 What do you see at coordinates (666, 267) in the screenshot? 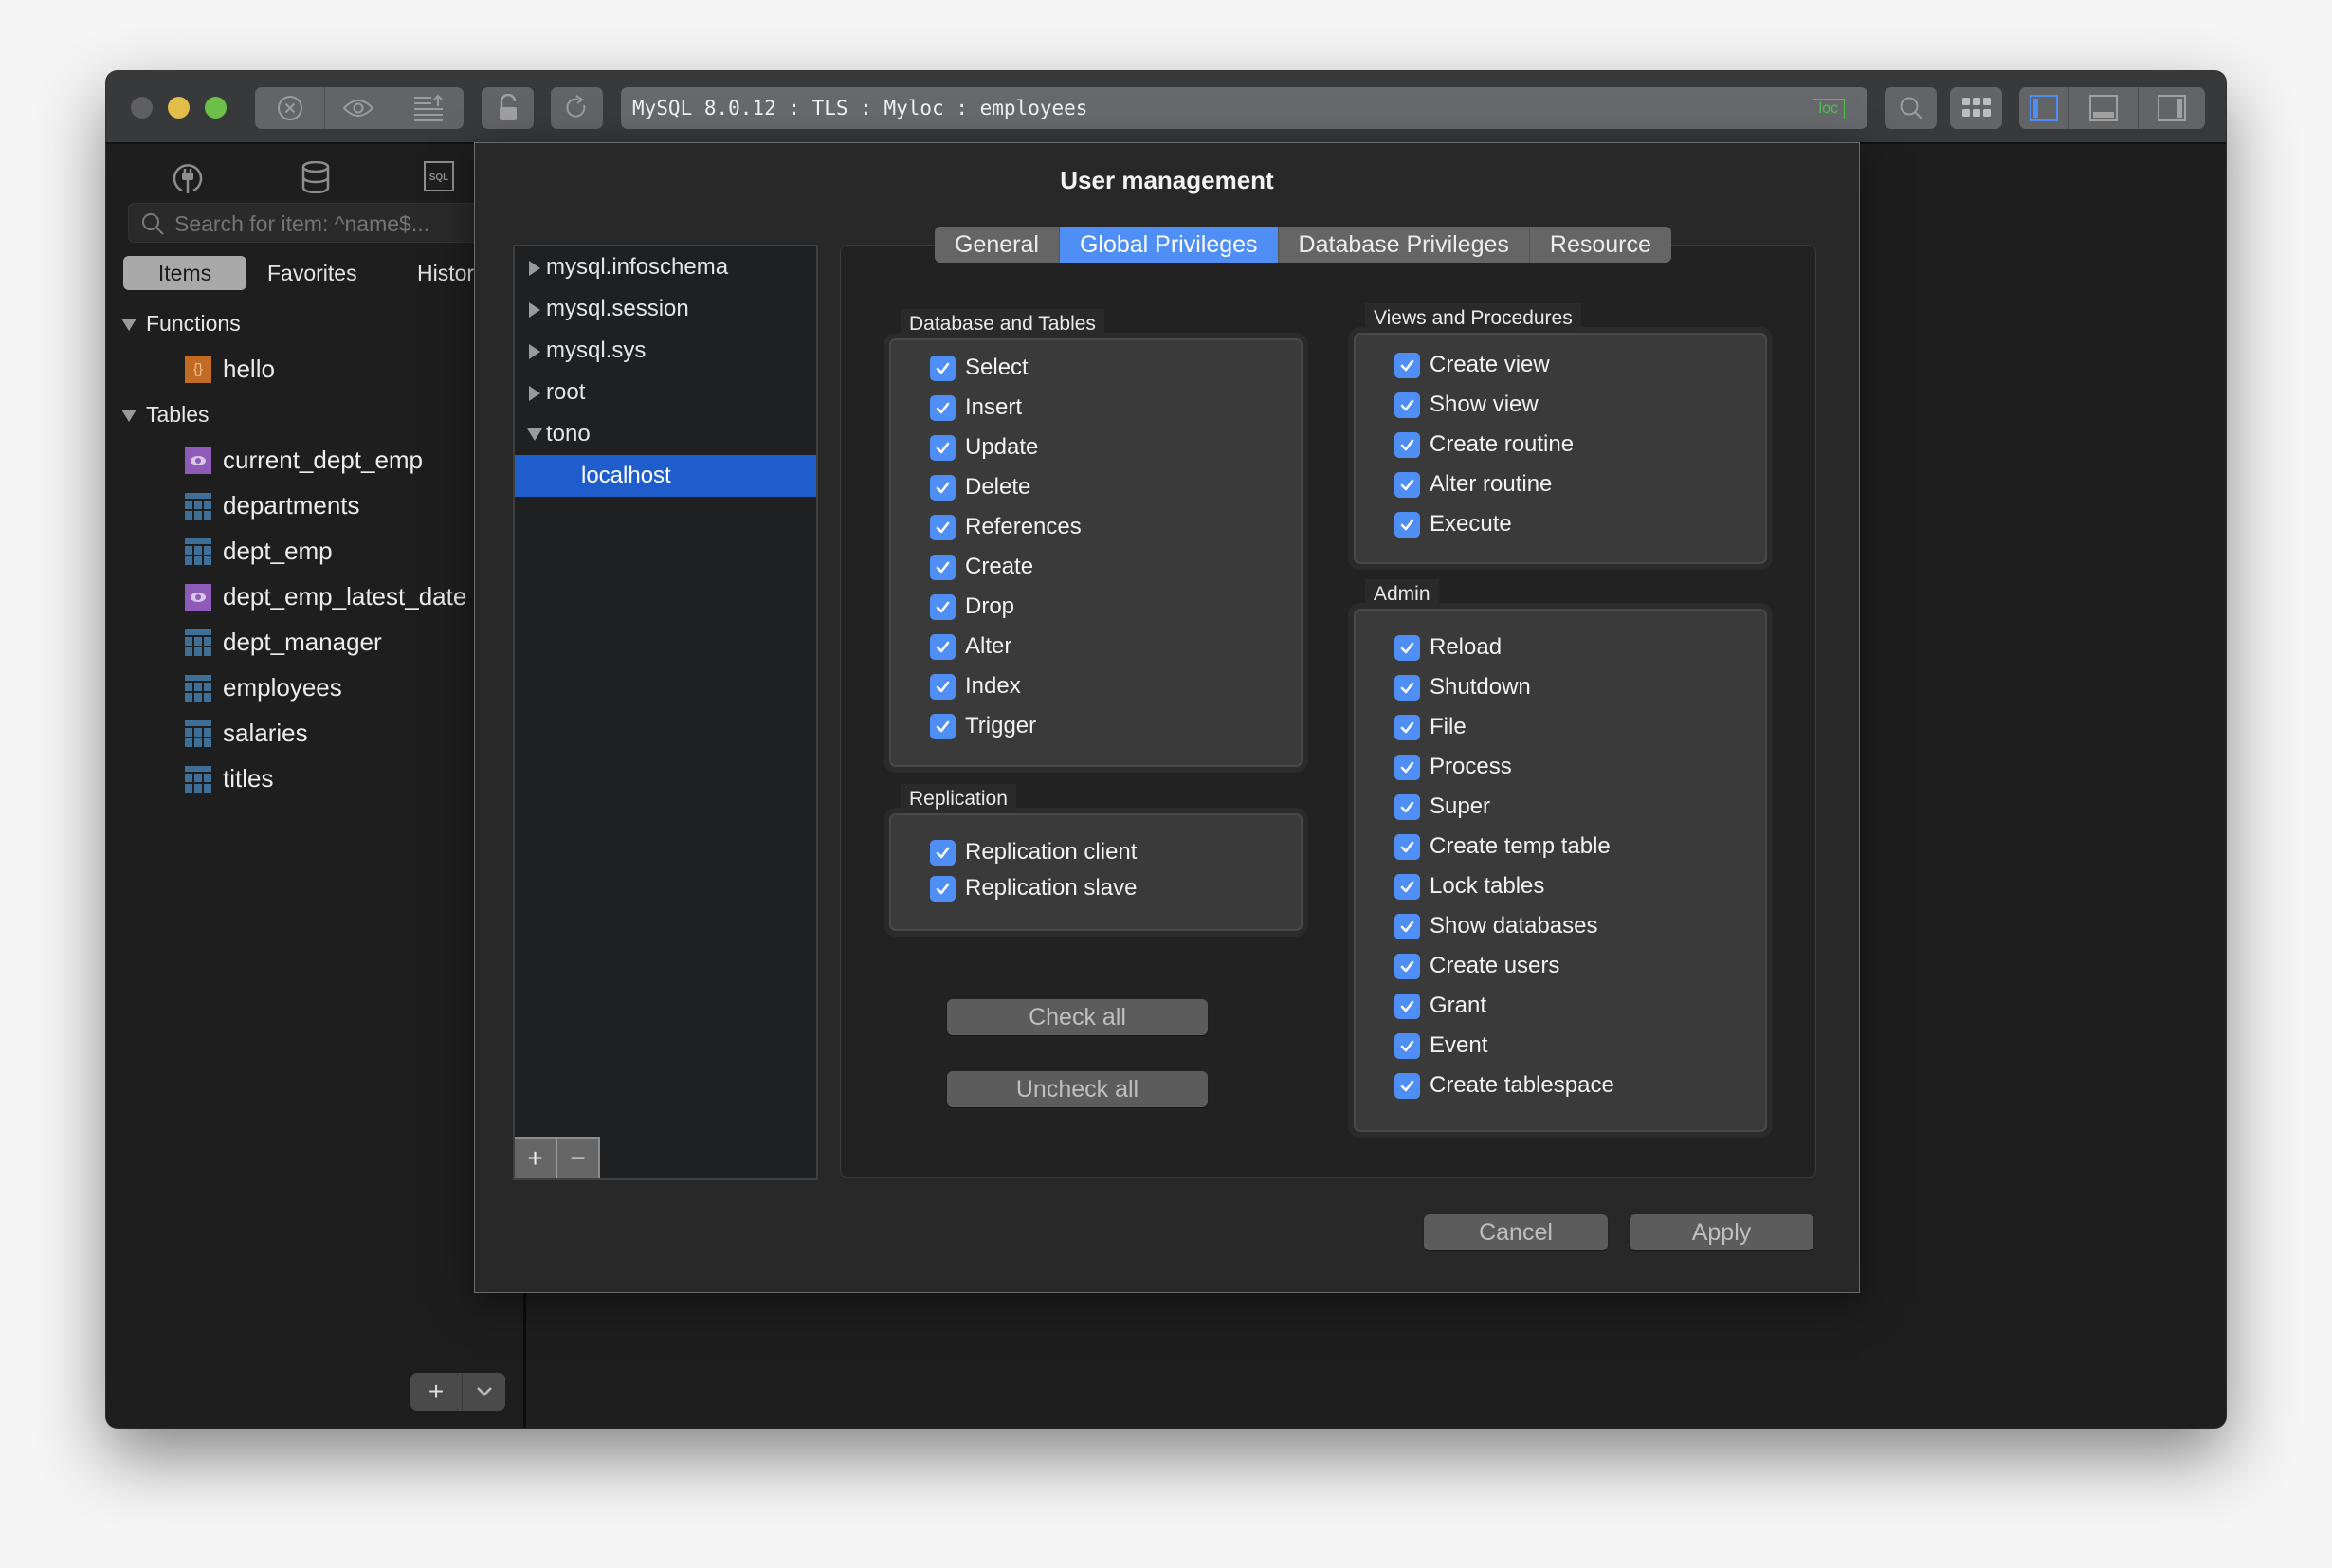
I see `user-list-item: mysql.infoschema` at bounding box center [666, 267].